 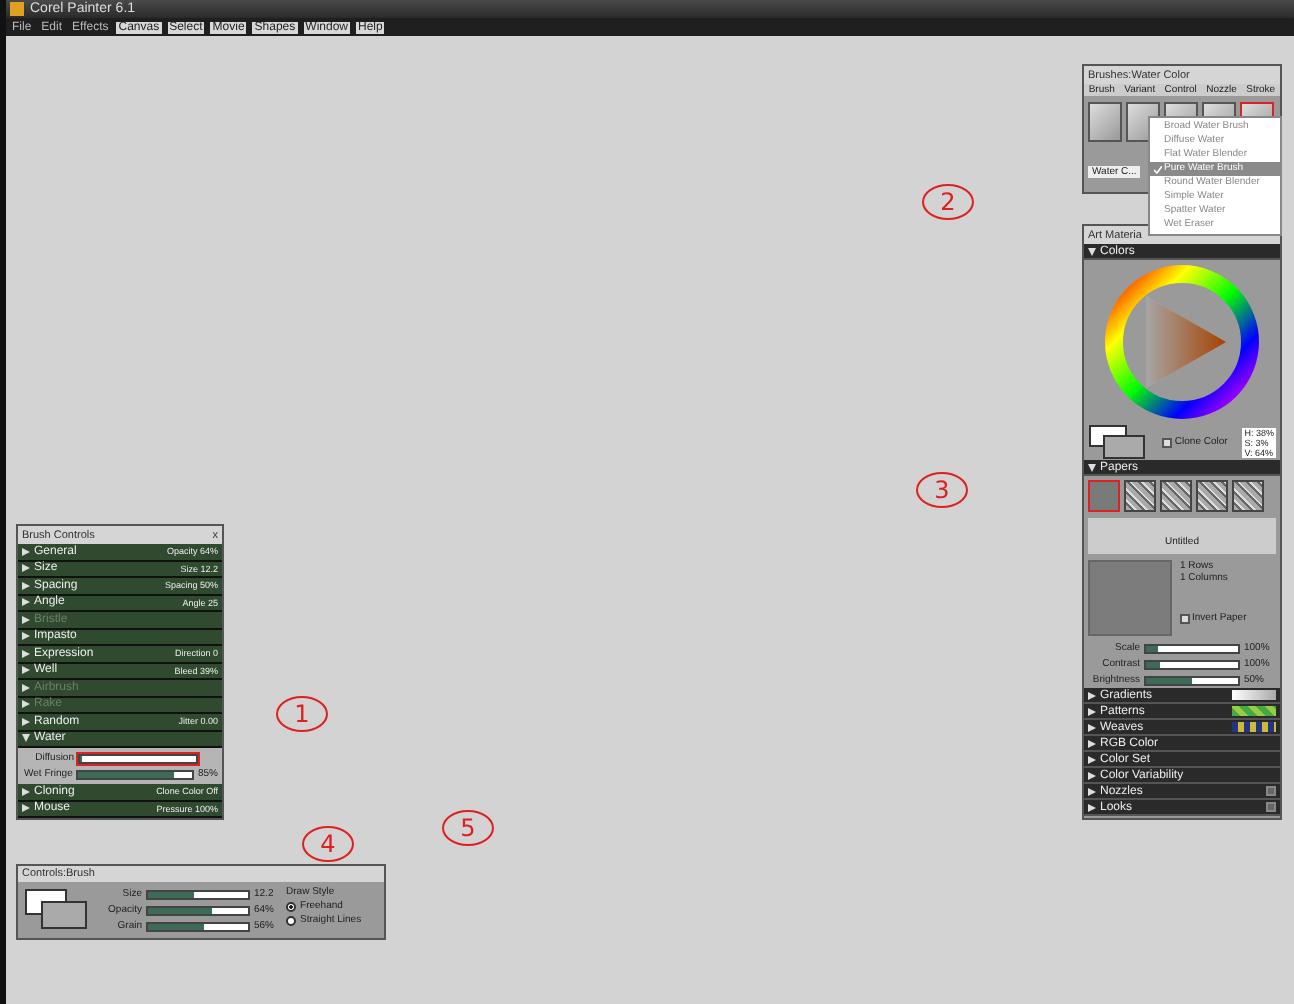 I want to click on app-icon, so click(x=17, y=9).